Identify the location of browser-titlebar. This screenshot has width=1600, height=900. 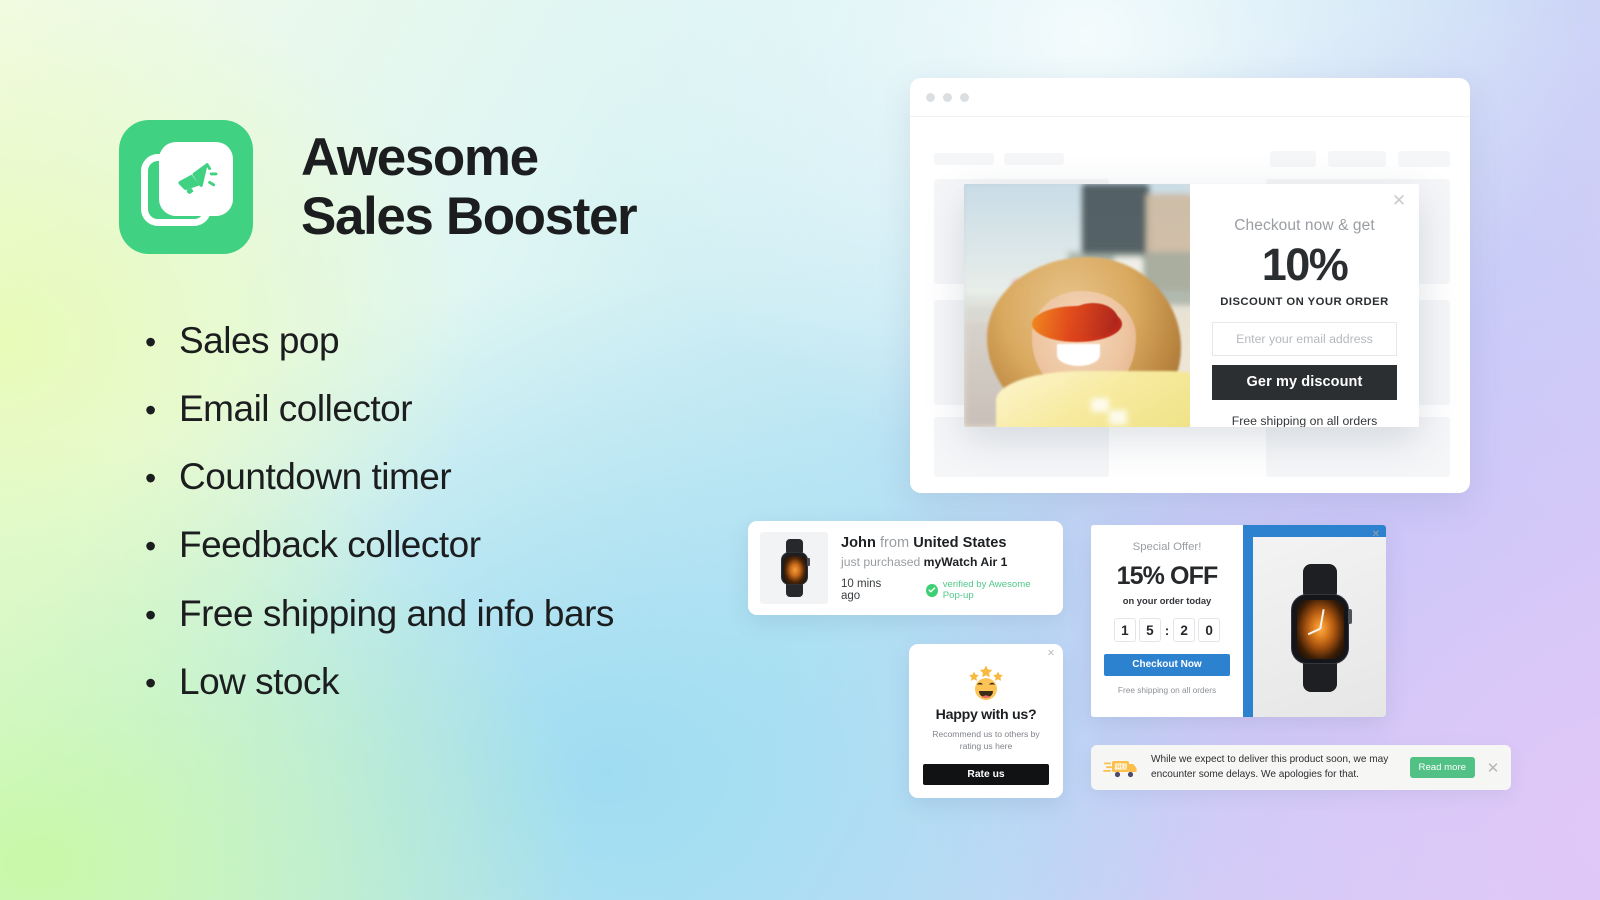
(1190, 97).